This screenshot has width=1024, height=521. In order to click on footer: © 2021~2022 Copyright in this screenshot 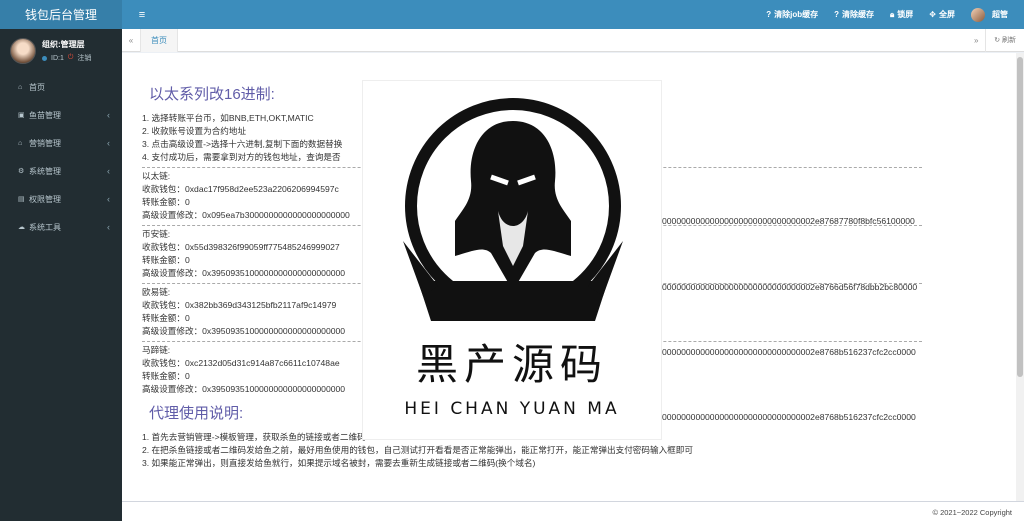, I will do `click(573, 511)`.